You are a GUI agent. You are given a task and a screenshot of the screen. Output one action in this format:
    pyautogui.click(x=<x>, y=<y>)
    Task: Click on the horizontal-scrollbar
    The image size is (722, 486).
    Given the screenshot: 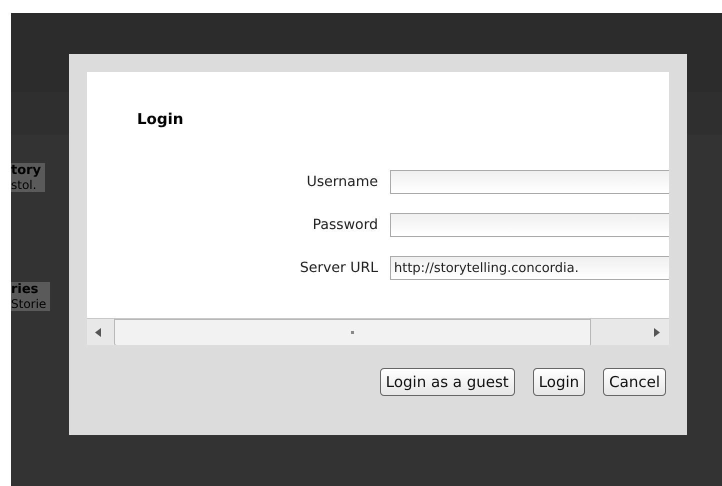 What is the action you would take?
    pyautogui.click(x=378, y=331)
    